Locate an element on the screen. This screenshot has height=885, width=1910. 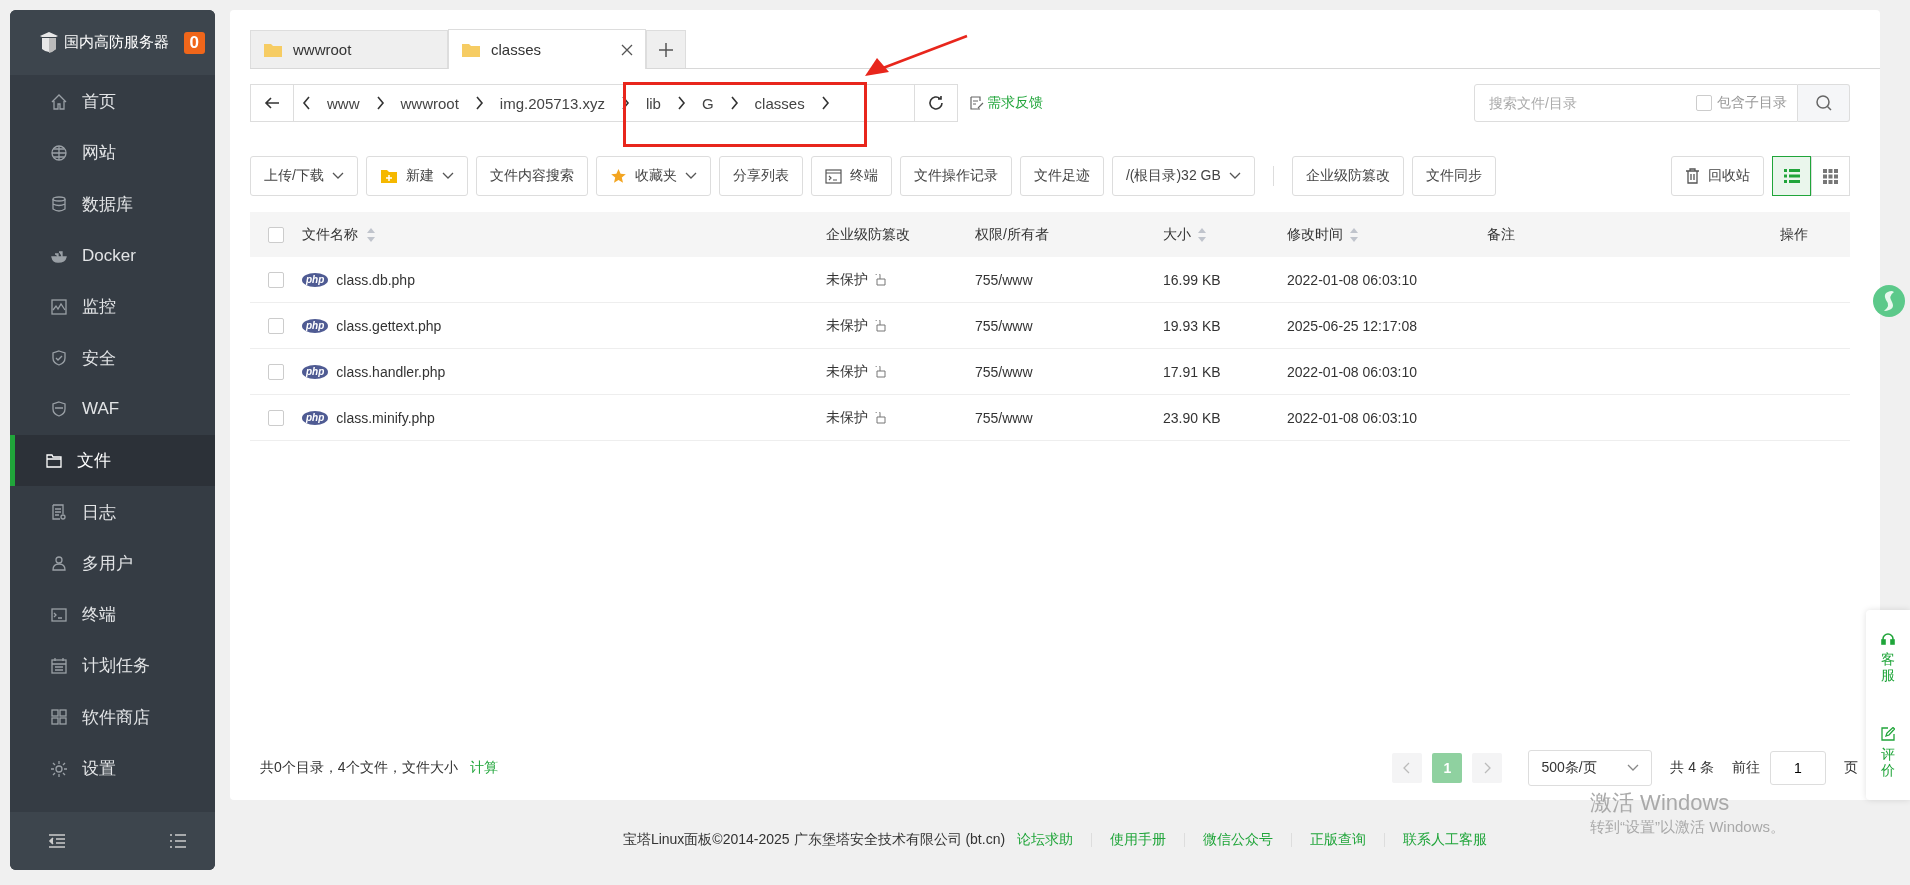
edit-icon is located at coordinates (1888, 734).